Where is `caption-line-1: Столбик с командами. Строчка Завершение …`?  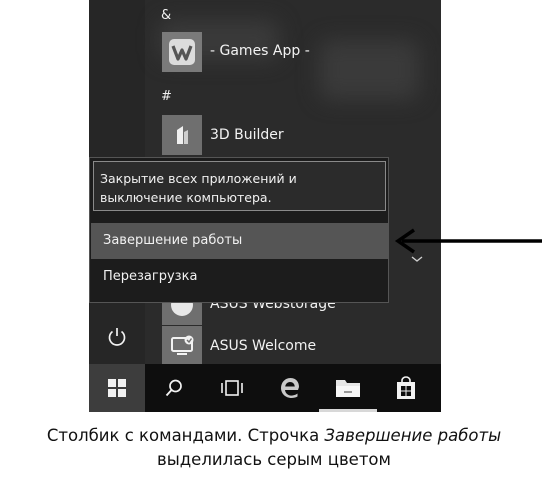
caption-line-1: Столбик с командами. Строчка Завершение … is located at coordinates (274, 436).